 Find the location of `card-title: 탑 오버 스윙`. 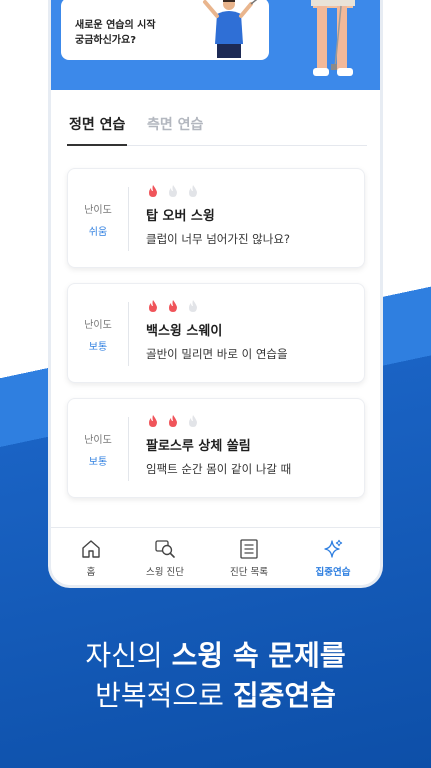

card-title: 탑 오버 스윙 is located at coordinates (180, 216).